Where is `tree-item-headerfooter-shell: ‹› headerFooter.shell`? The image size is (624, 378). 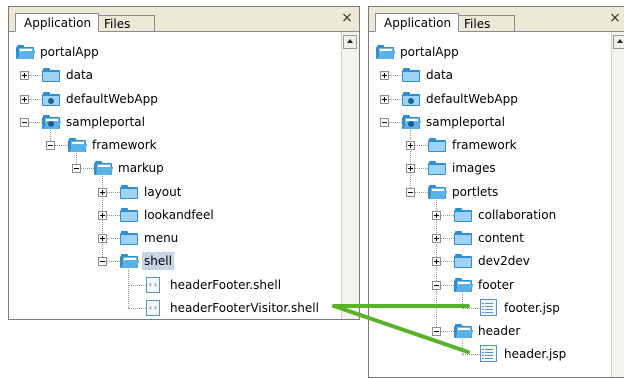
tree-item-headerfooter-shell: ‹› headerFooter.shell is located at coordinates (175, 285).